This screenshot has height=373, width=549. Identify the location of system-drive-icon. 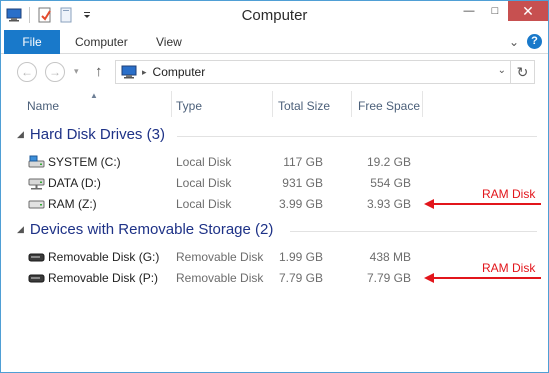
(36, 162).